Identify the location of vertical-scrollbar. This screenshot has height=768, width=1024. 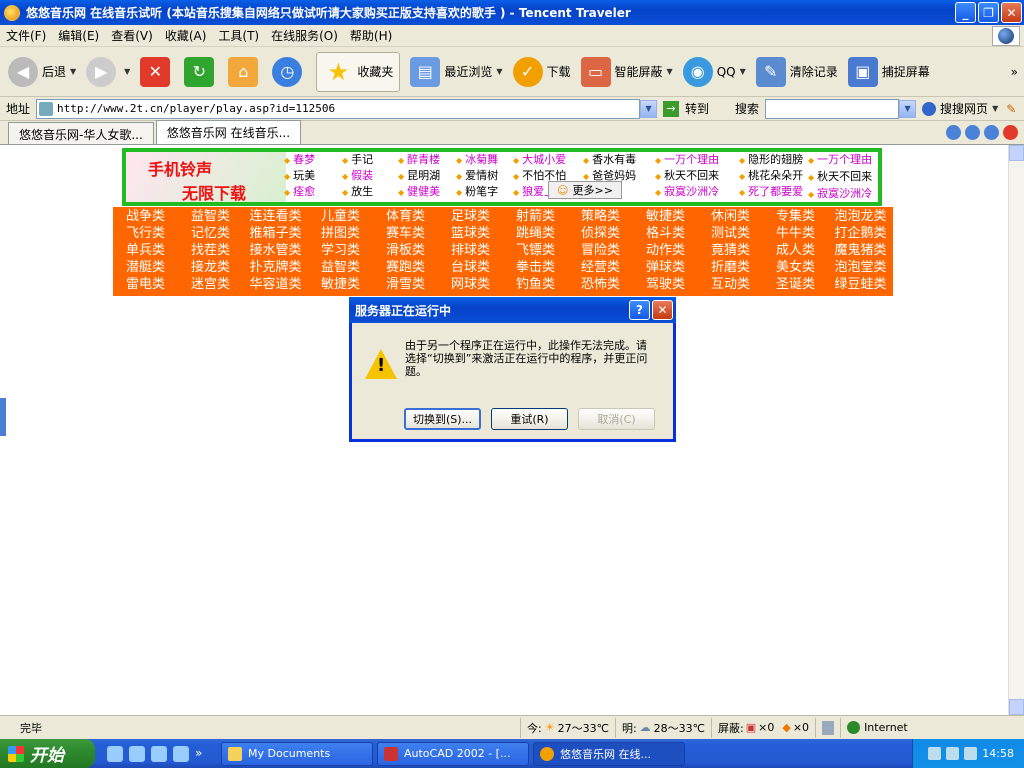
(1016, 430).